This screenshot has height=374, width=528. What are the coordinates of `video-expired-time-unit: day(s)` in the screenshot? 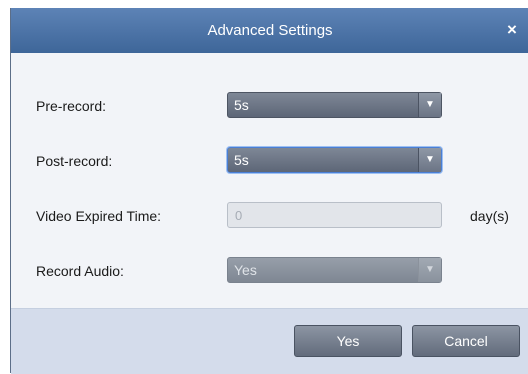 It's located at (489, 216).